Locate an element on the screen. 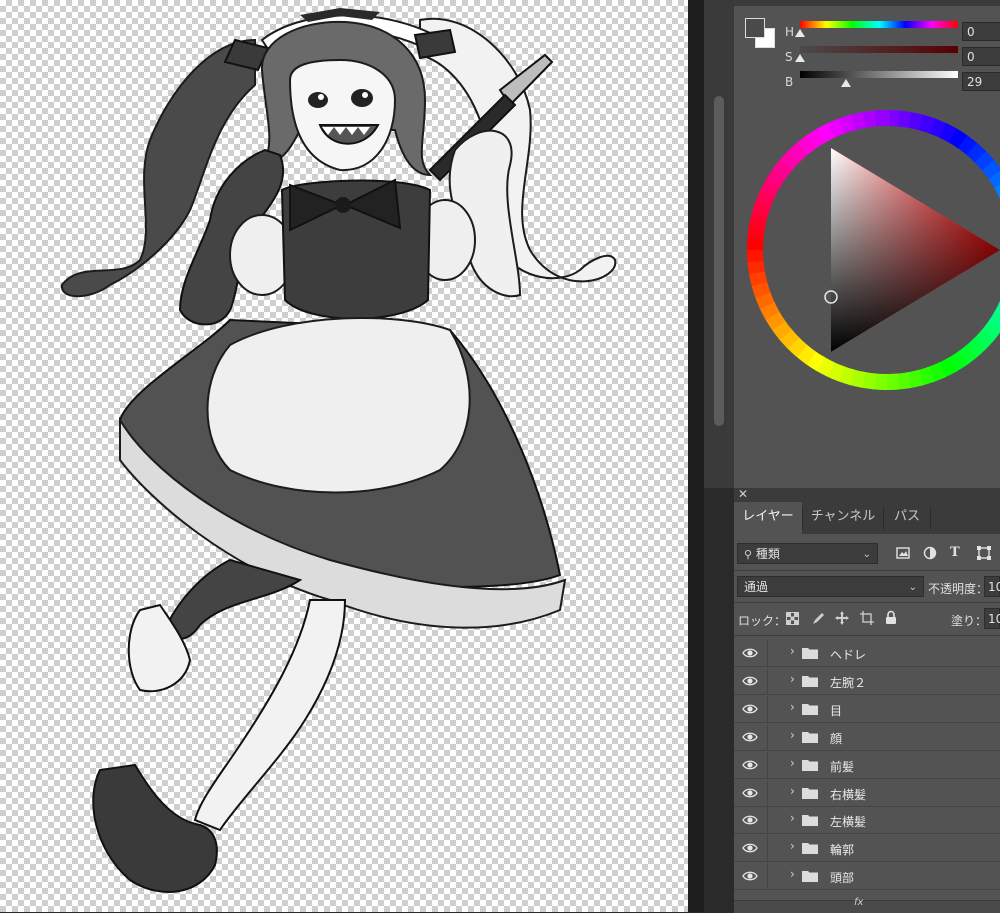 This screenshot has height=913, width=1000. layer-row: › 右横髪 is located at coordinates (867, 793).